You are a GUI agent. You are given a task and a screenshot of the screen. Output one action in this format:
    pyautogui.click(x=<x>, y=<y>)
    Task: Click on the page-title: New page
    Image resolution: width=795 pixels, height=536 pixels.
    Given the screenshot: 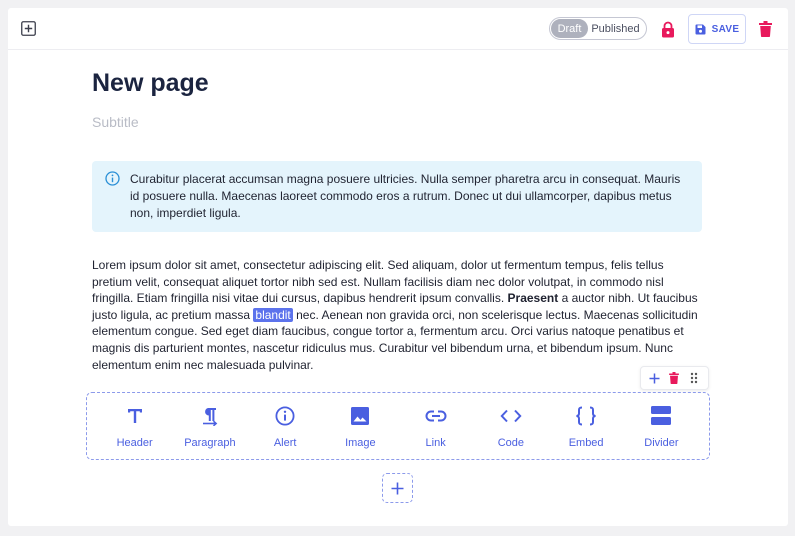 What is the action you would take?
    pyautogui.click(x=150, y=83)
    